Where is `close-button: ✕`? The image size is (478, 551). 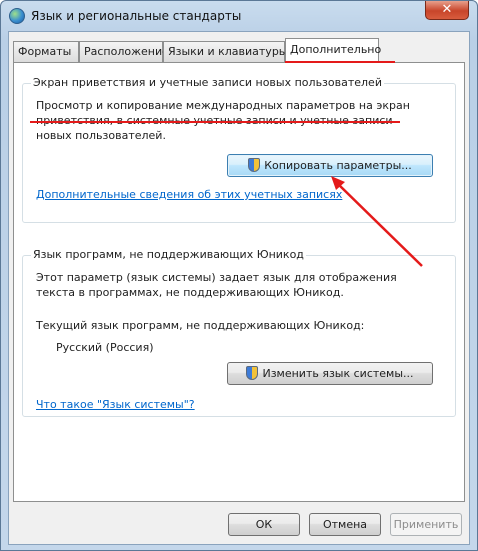
close-button: ✕ is located at coordinates (447, 10).